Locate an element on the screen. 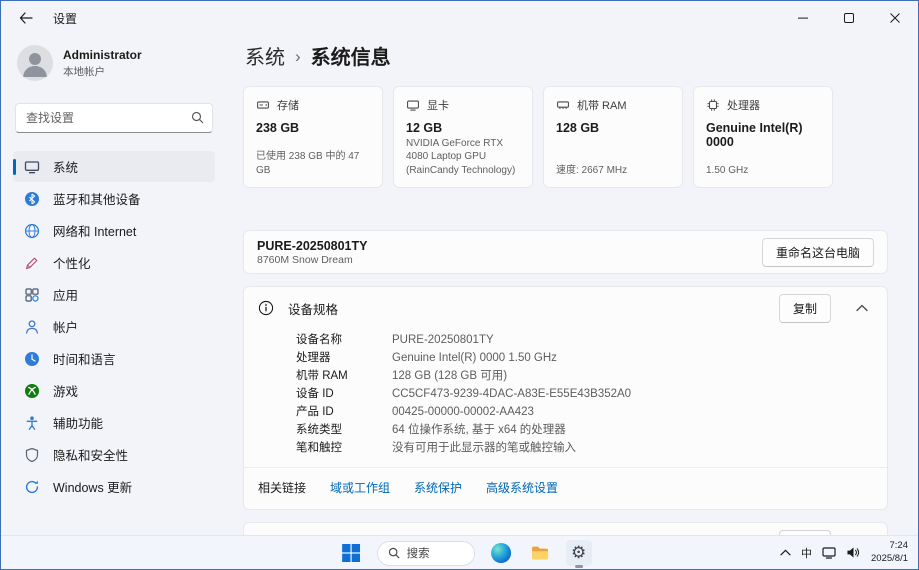 Image resolution: width=919 pixels, height=570 pixels. account-type: 本地帐户 is located at coordinates (84, 71).